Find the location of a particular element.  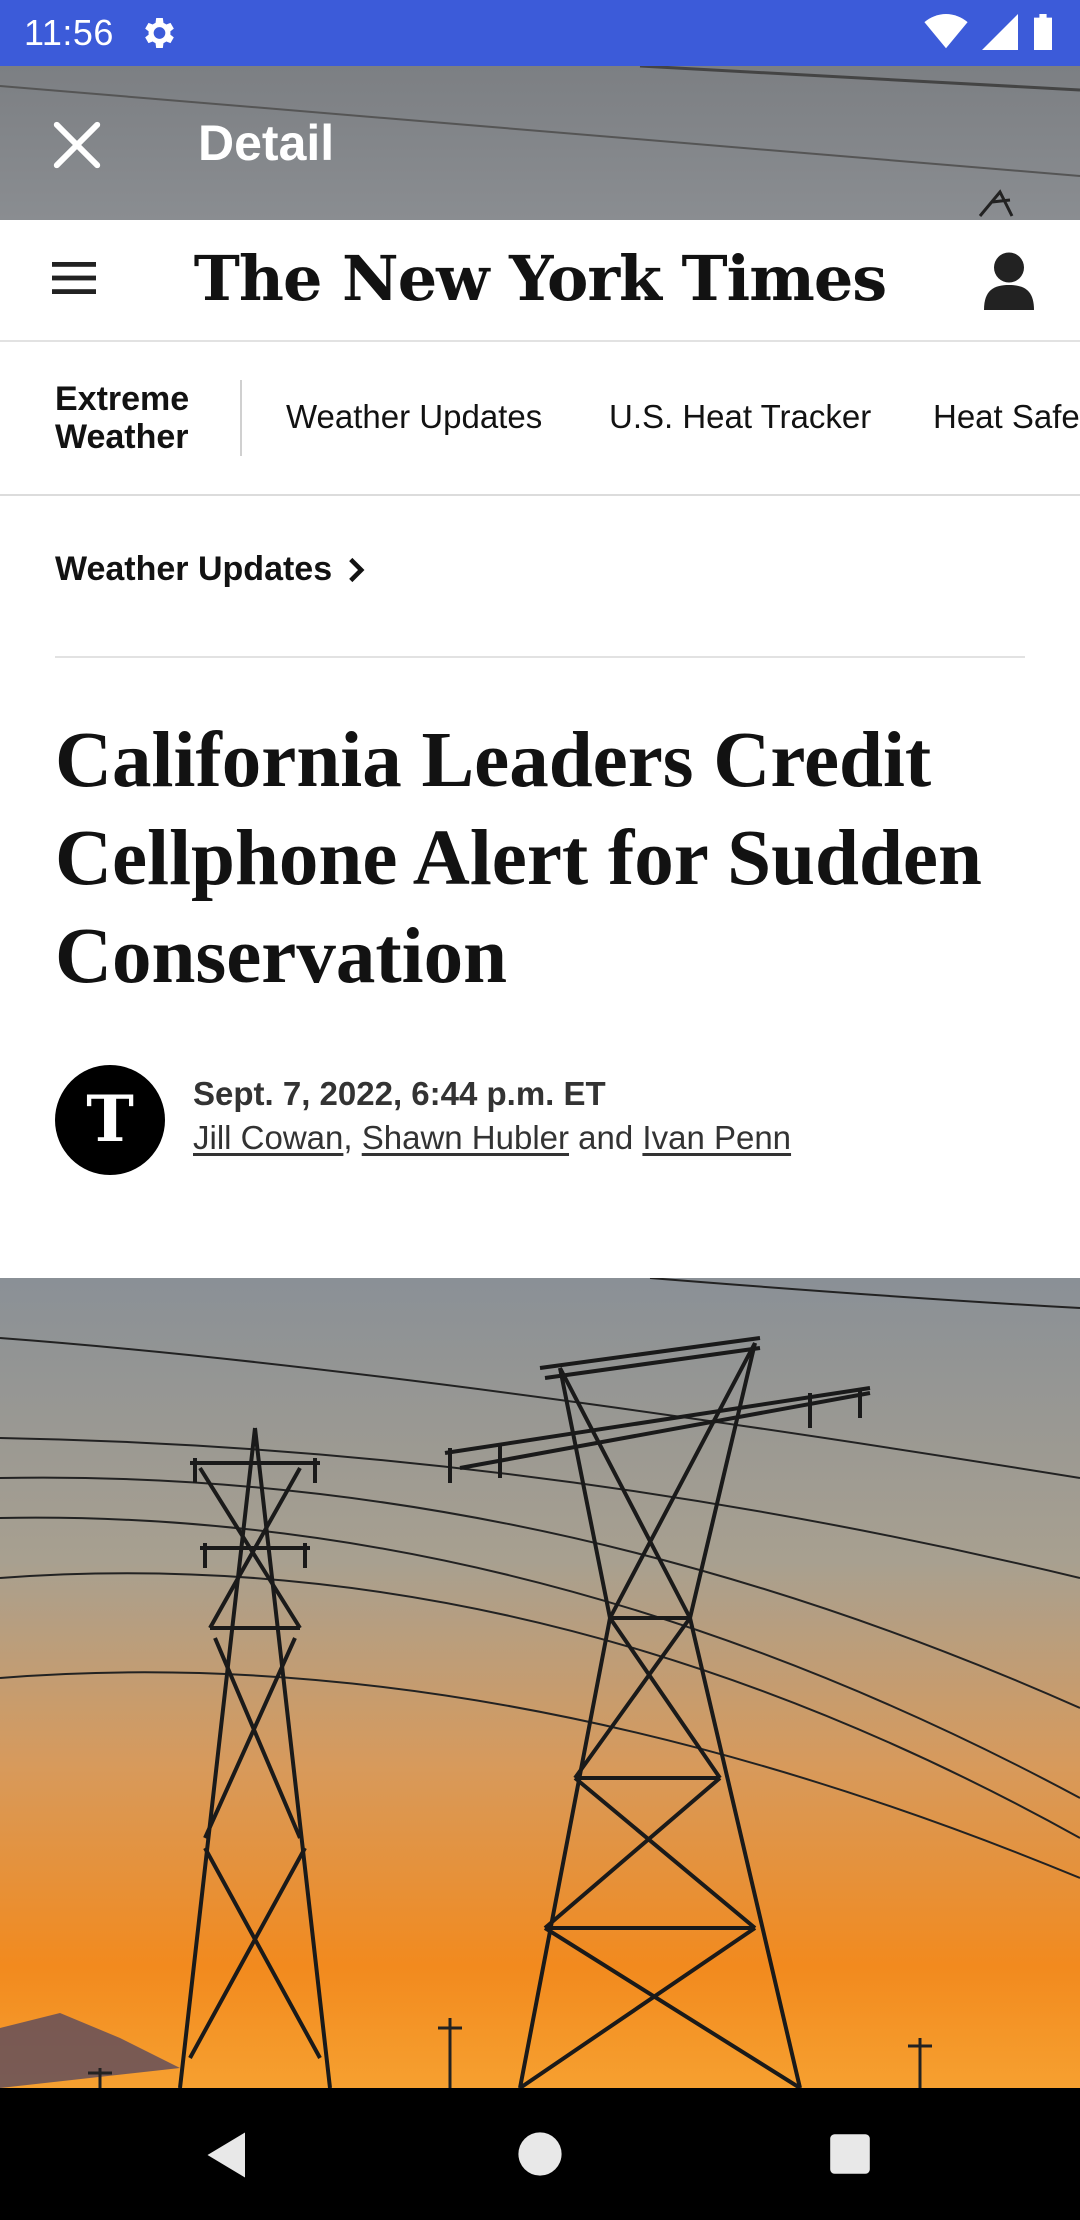

author-link: Shawn Hubler is located at coordinates (465, 1137).